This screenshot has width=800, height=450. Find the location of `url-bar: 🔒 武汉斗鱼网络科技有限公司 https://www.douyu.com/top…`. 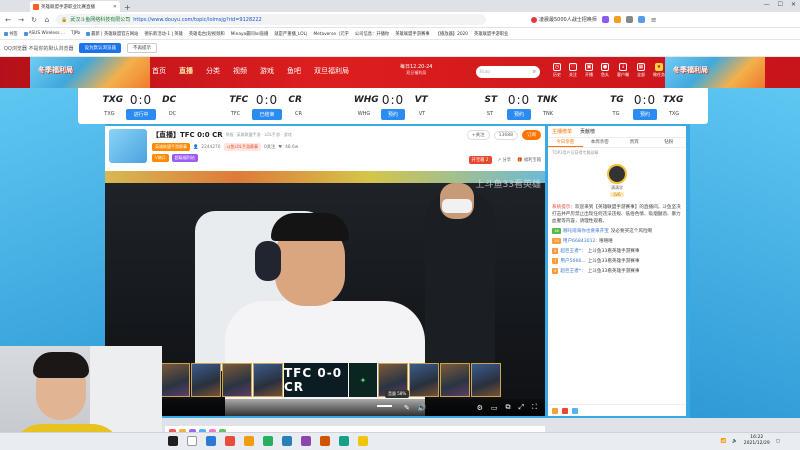

url-bar: 🔒 武汉斗鱼网络科技有限公司 https://www.douyu.com/top… is located at coordinates (271, 19).